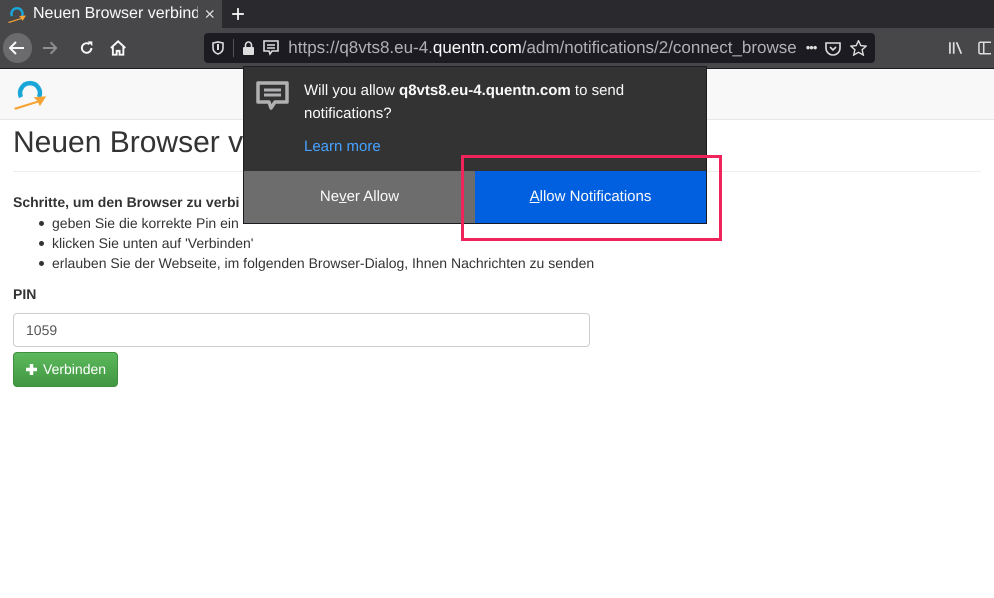 This screenshot has width=994, height=598. What do you see at coordinates (49, 48) in the screenshot?
I see `forward-arrow-icon` at bounding box center [49, 48].